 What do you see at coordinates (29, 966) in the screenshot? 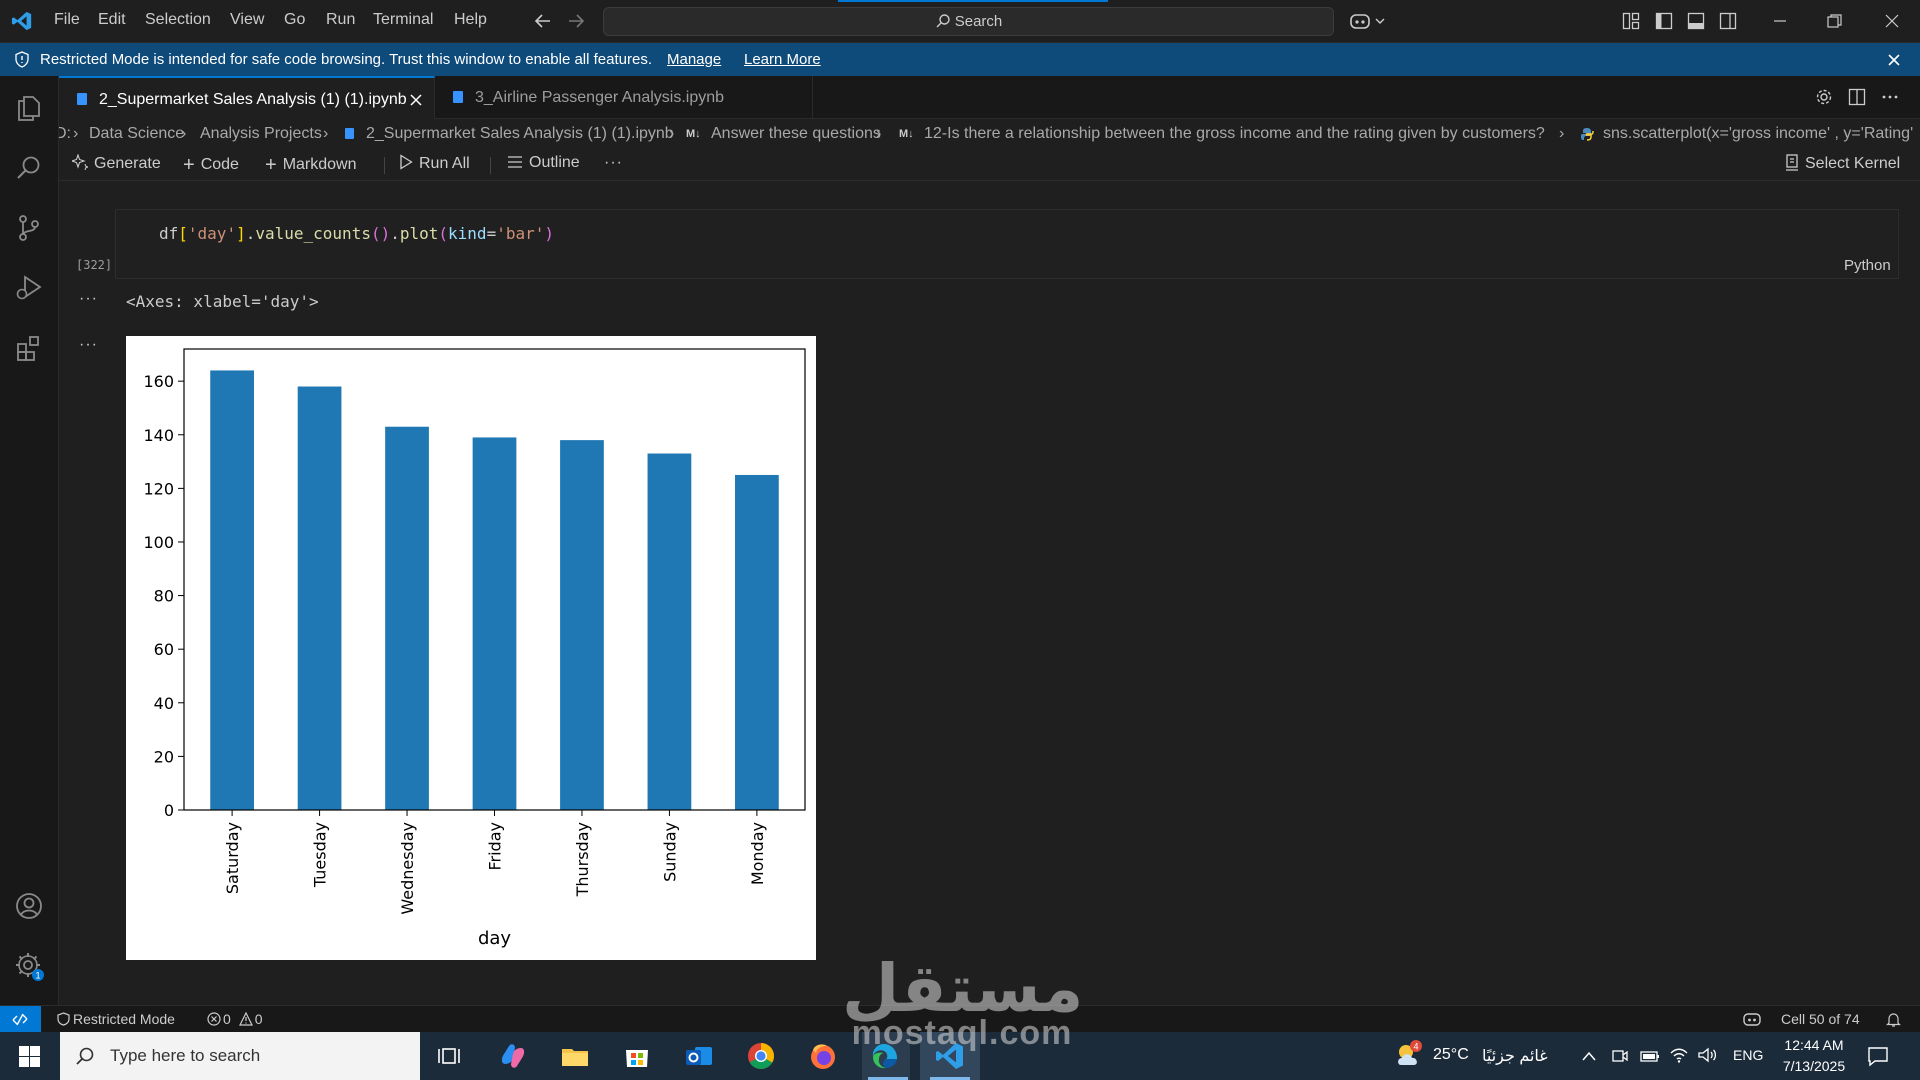
I see `manage-gear-icon: 1` at bounding box center [29, 966].